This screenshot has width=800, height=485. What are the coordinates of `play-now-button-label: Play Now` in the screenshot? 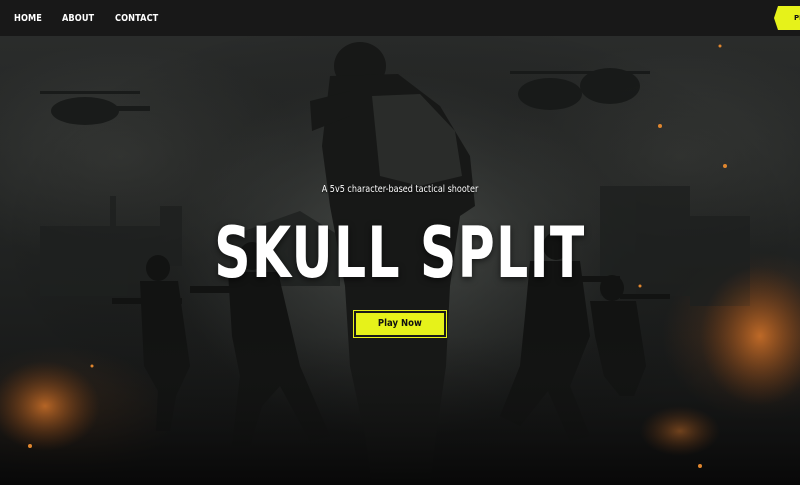 It's located at (400, 323).